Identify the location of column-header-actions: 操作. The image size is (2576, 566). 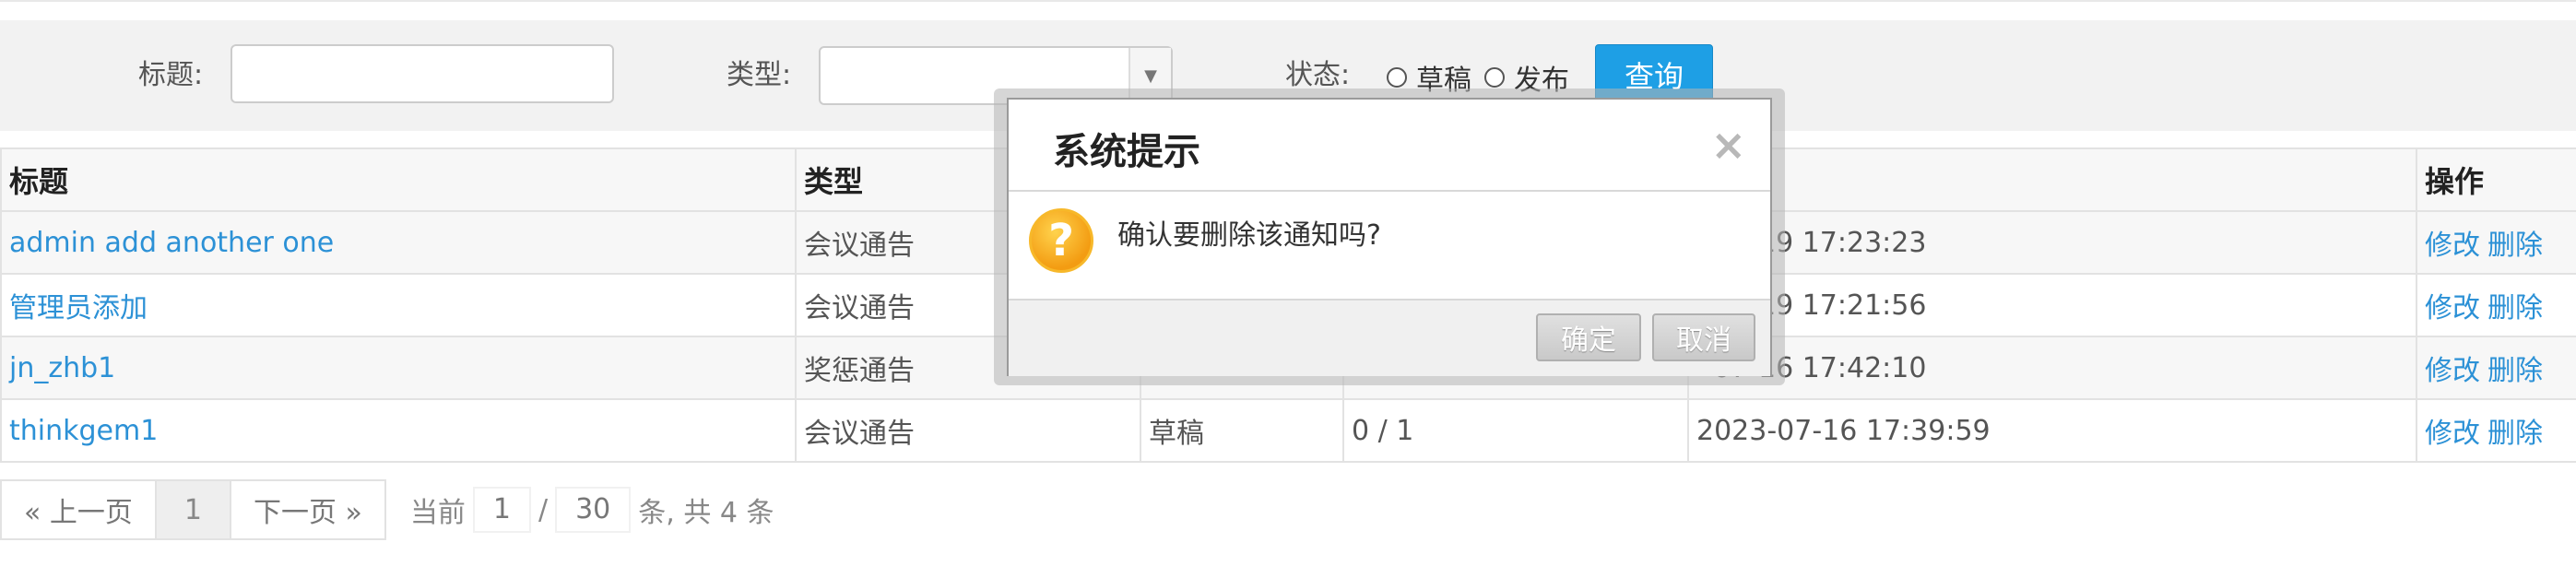
(2496, 179).